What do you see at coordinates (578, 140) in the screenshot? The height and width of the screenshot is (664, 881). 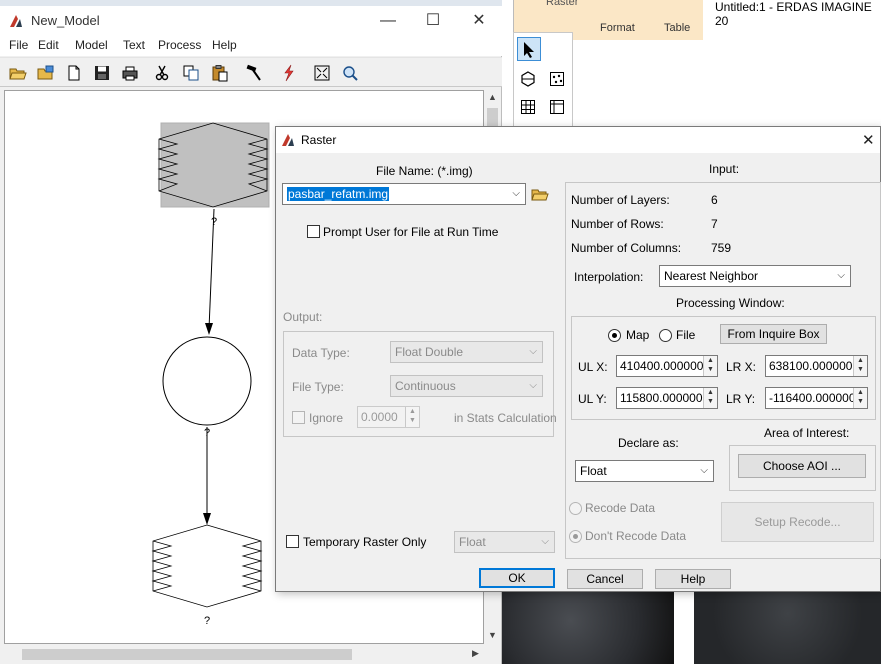 I see `dialog-titlebar: Raster ✕` at bounding box center [578, 140].